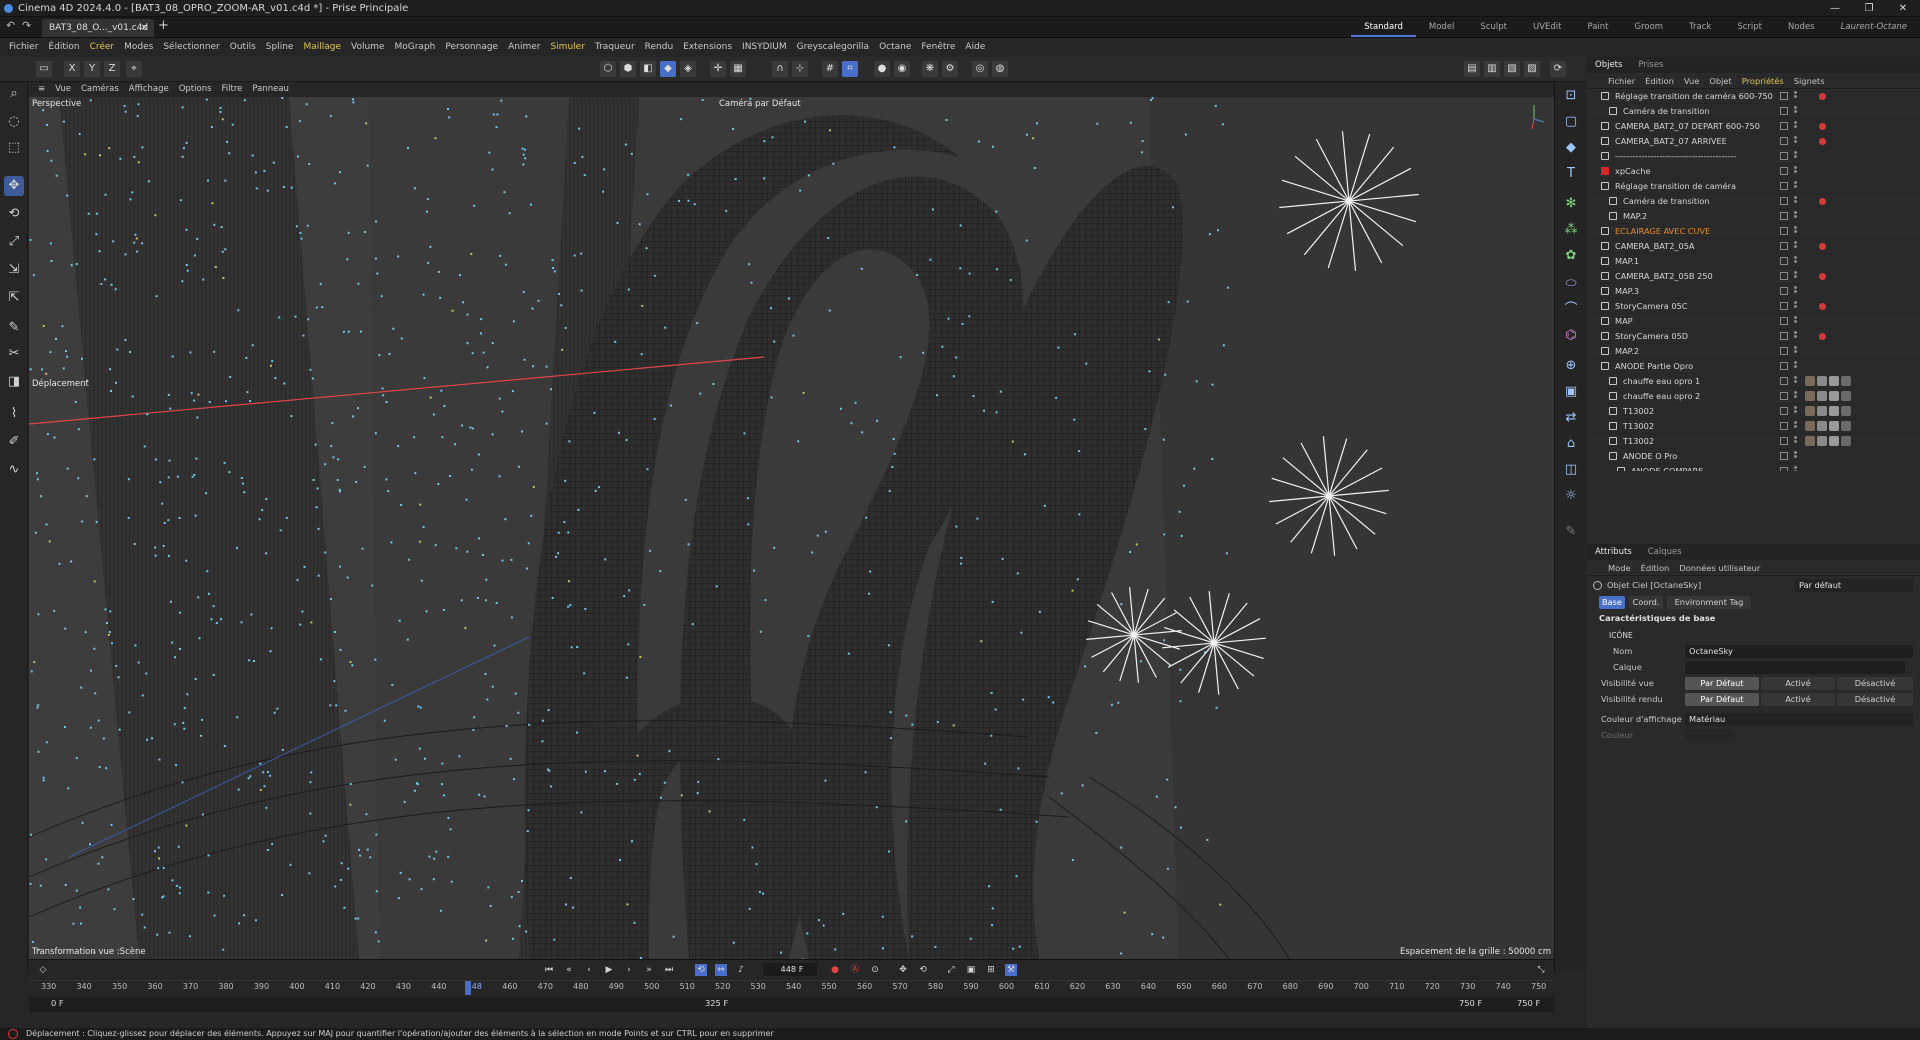 The width and height of the screenshot is (1920, 1040). What do you see at coordinates (1875, 699) in the screenshot?
I see `vis-render-off: Désactivé` at bounding box center [1875, 699].